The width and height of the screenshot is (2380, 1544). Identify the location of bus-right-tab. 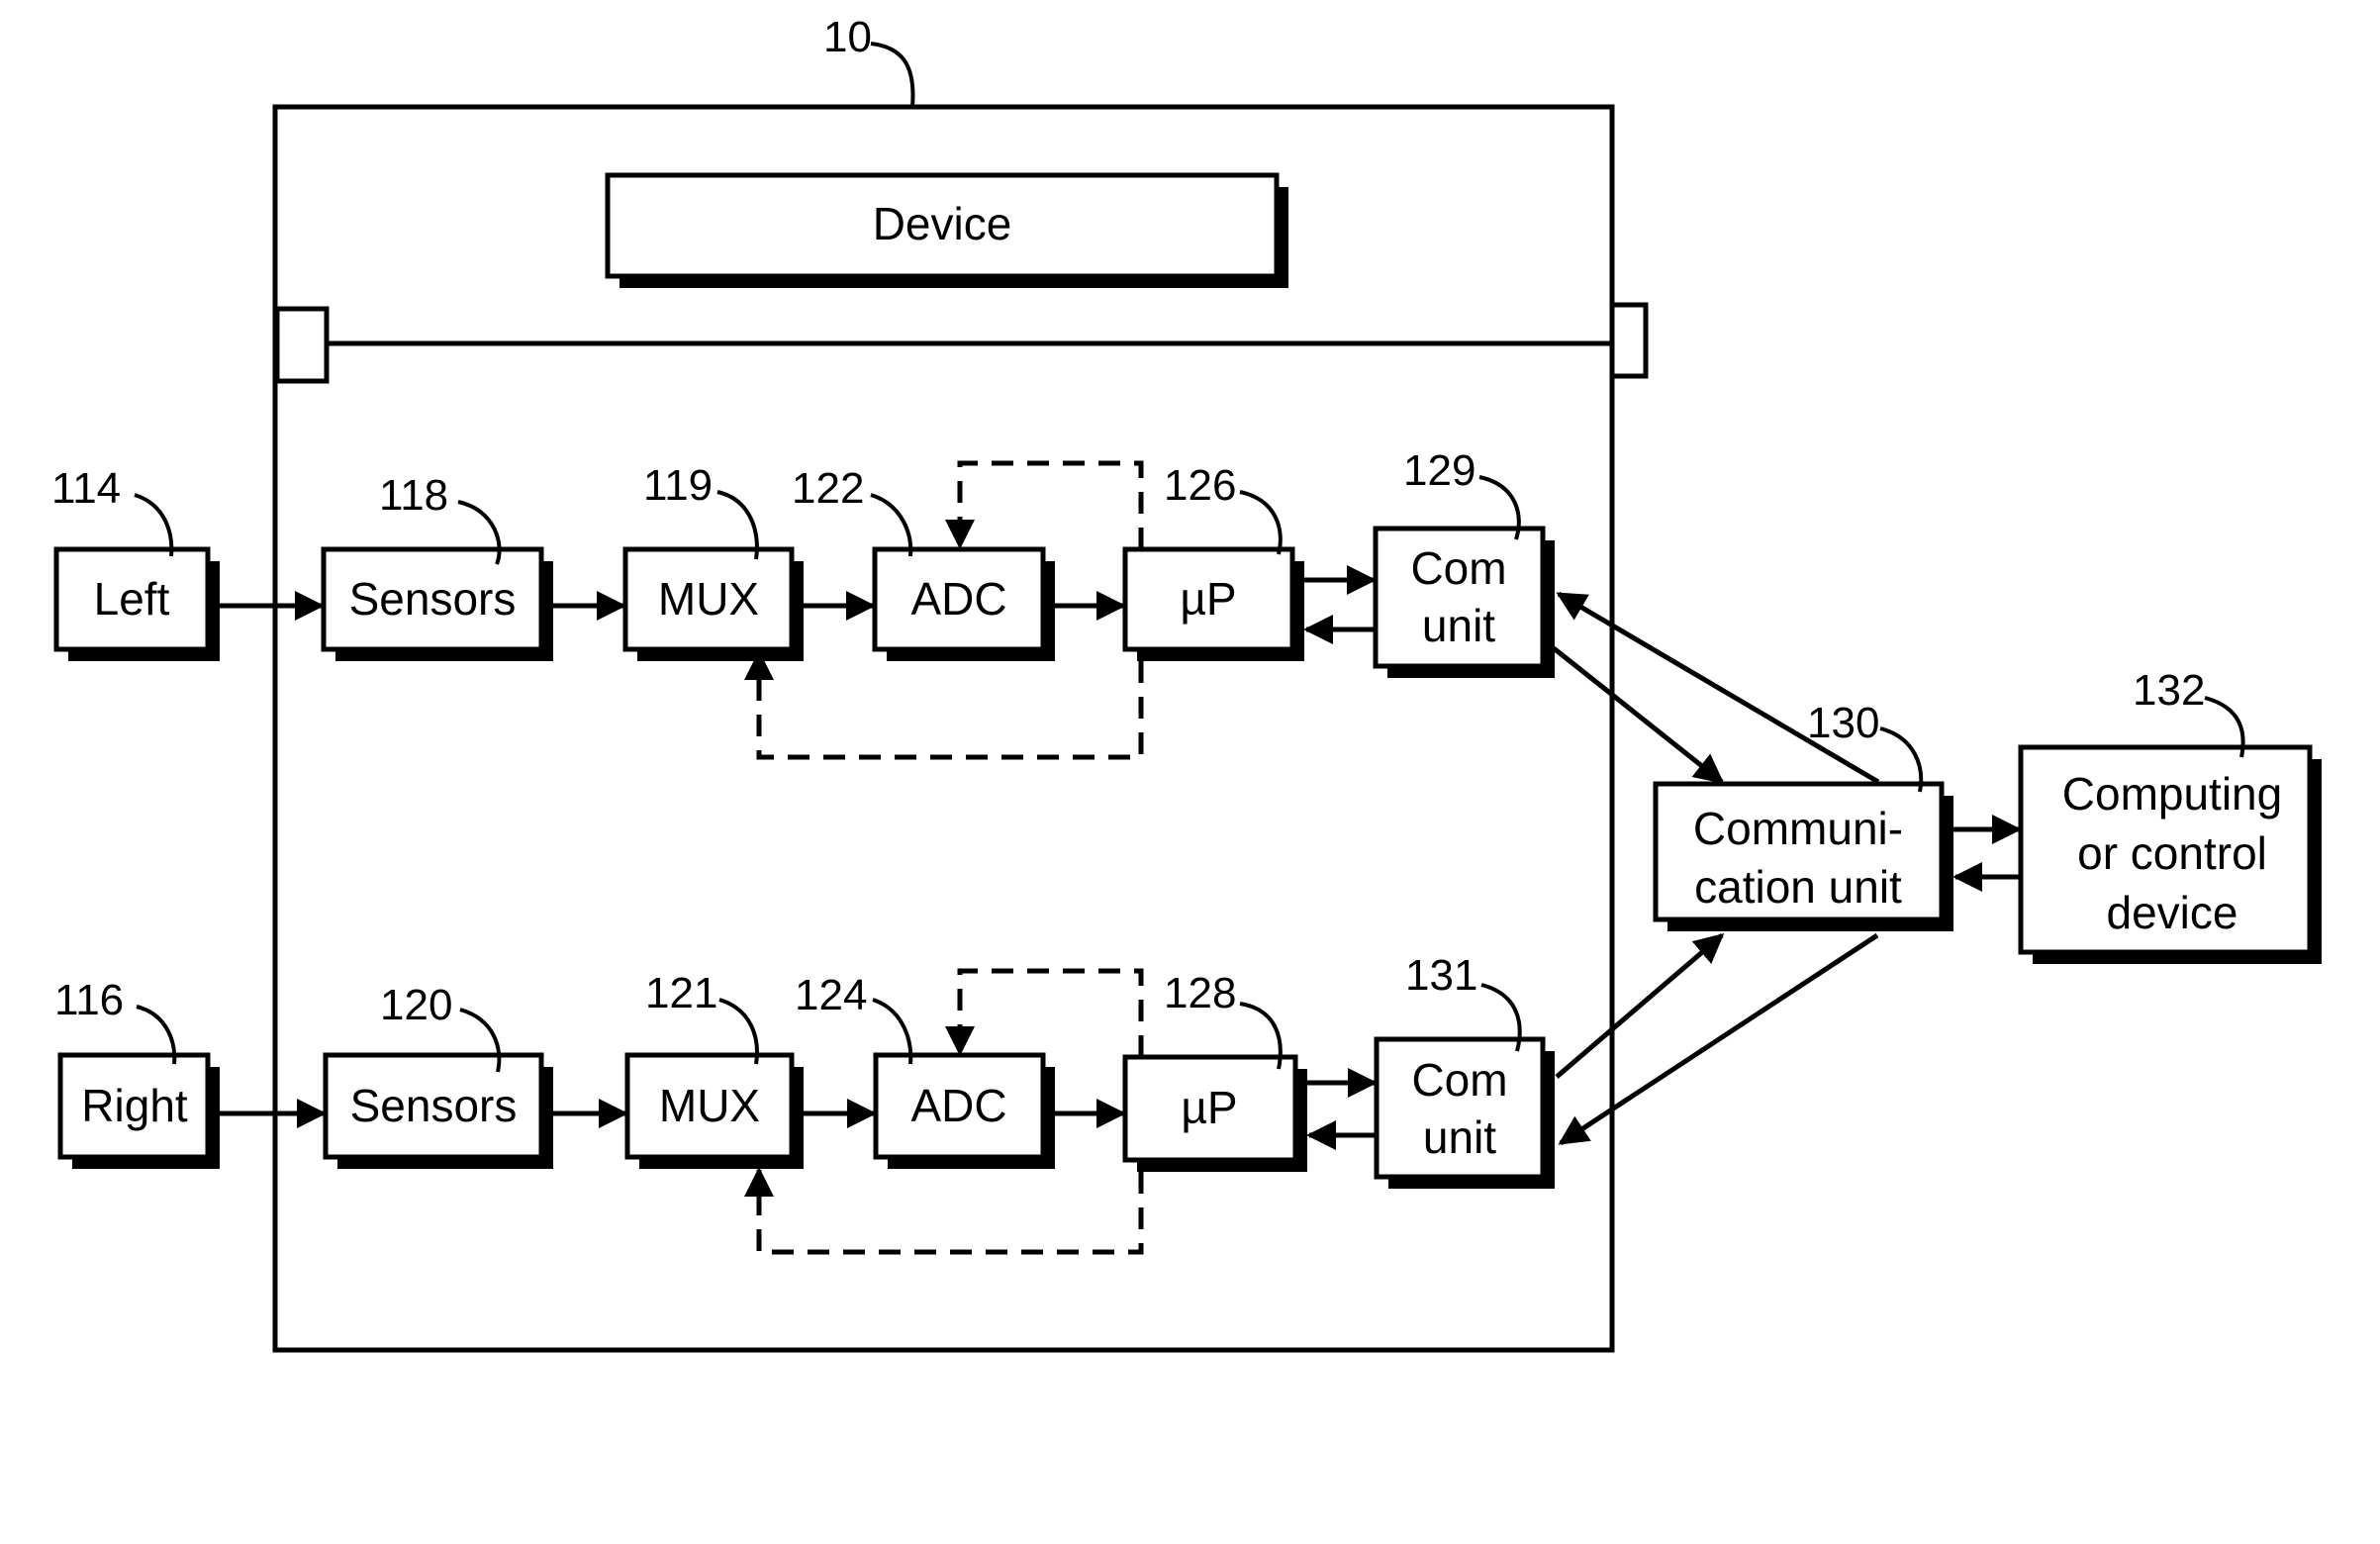
(1629, 341).